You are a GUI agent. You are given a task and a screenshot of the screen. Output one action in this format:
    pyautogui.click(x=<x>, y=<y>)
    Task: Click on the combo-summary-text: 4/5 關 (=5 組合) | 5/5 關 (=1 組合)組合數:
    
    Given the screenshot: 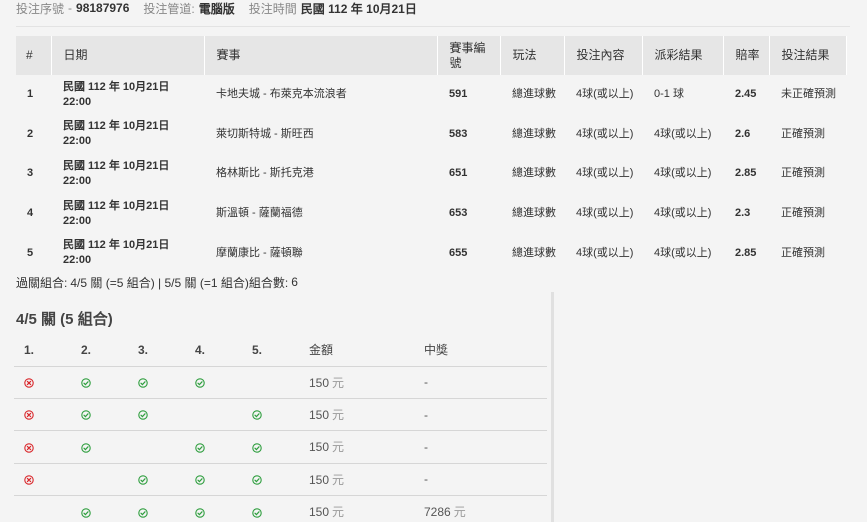 What is the action you would take?
    pyautogui.click(x=179, y=282)
    